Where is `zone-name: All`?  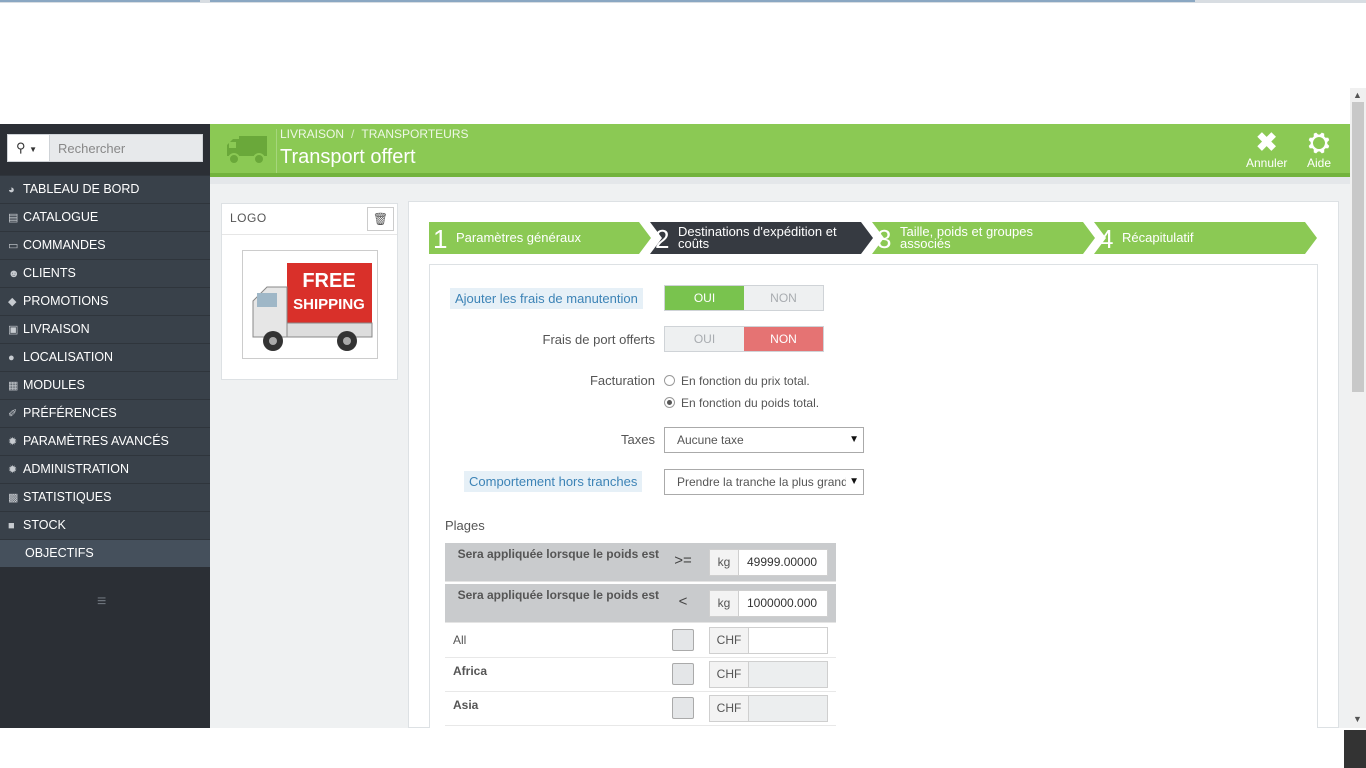 zone-name: All is located at coordinates (460, 640).